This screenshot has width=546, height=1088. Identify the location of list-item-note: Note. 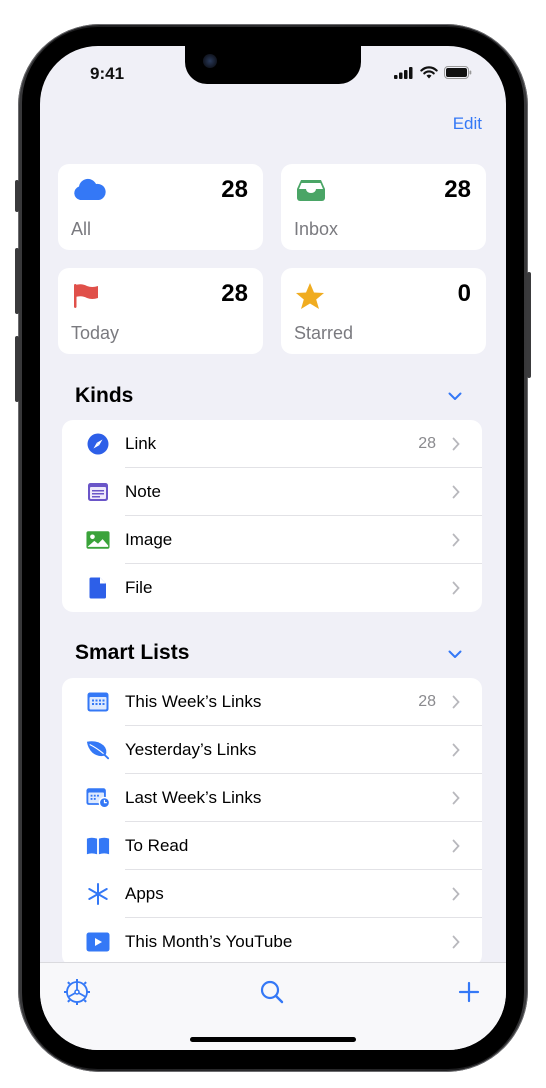
(272, 492).